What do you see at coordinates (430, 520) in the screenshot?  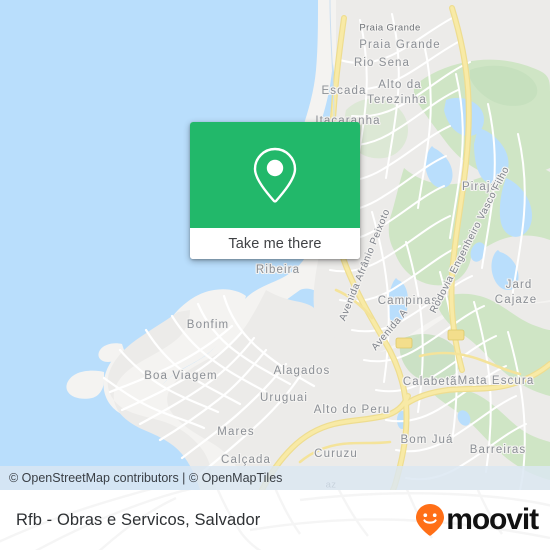 I see `moovit-pin-smiley-icon` at bounding box center [430, 520].